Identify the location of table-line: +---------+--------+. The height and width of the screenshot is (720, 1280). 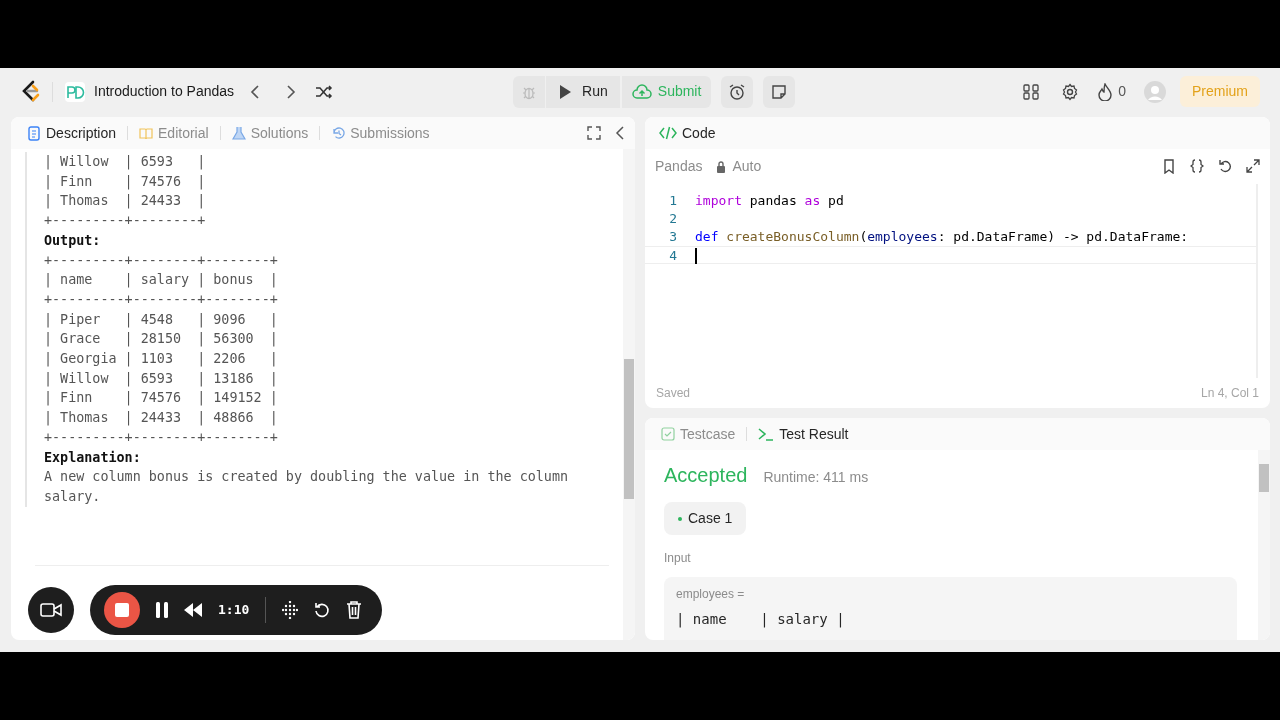
(125, 221).